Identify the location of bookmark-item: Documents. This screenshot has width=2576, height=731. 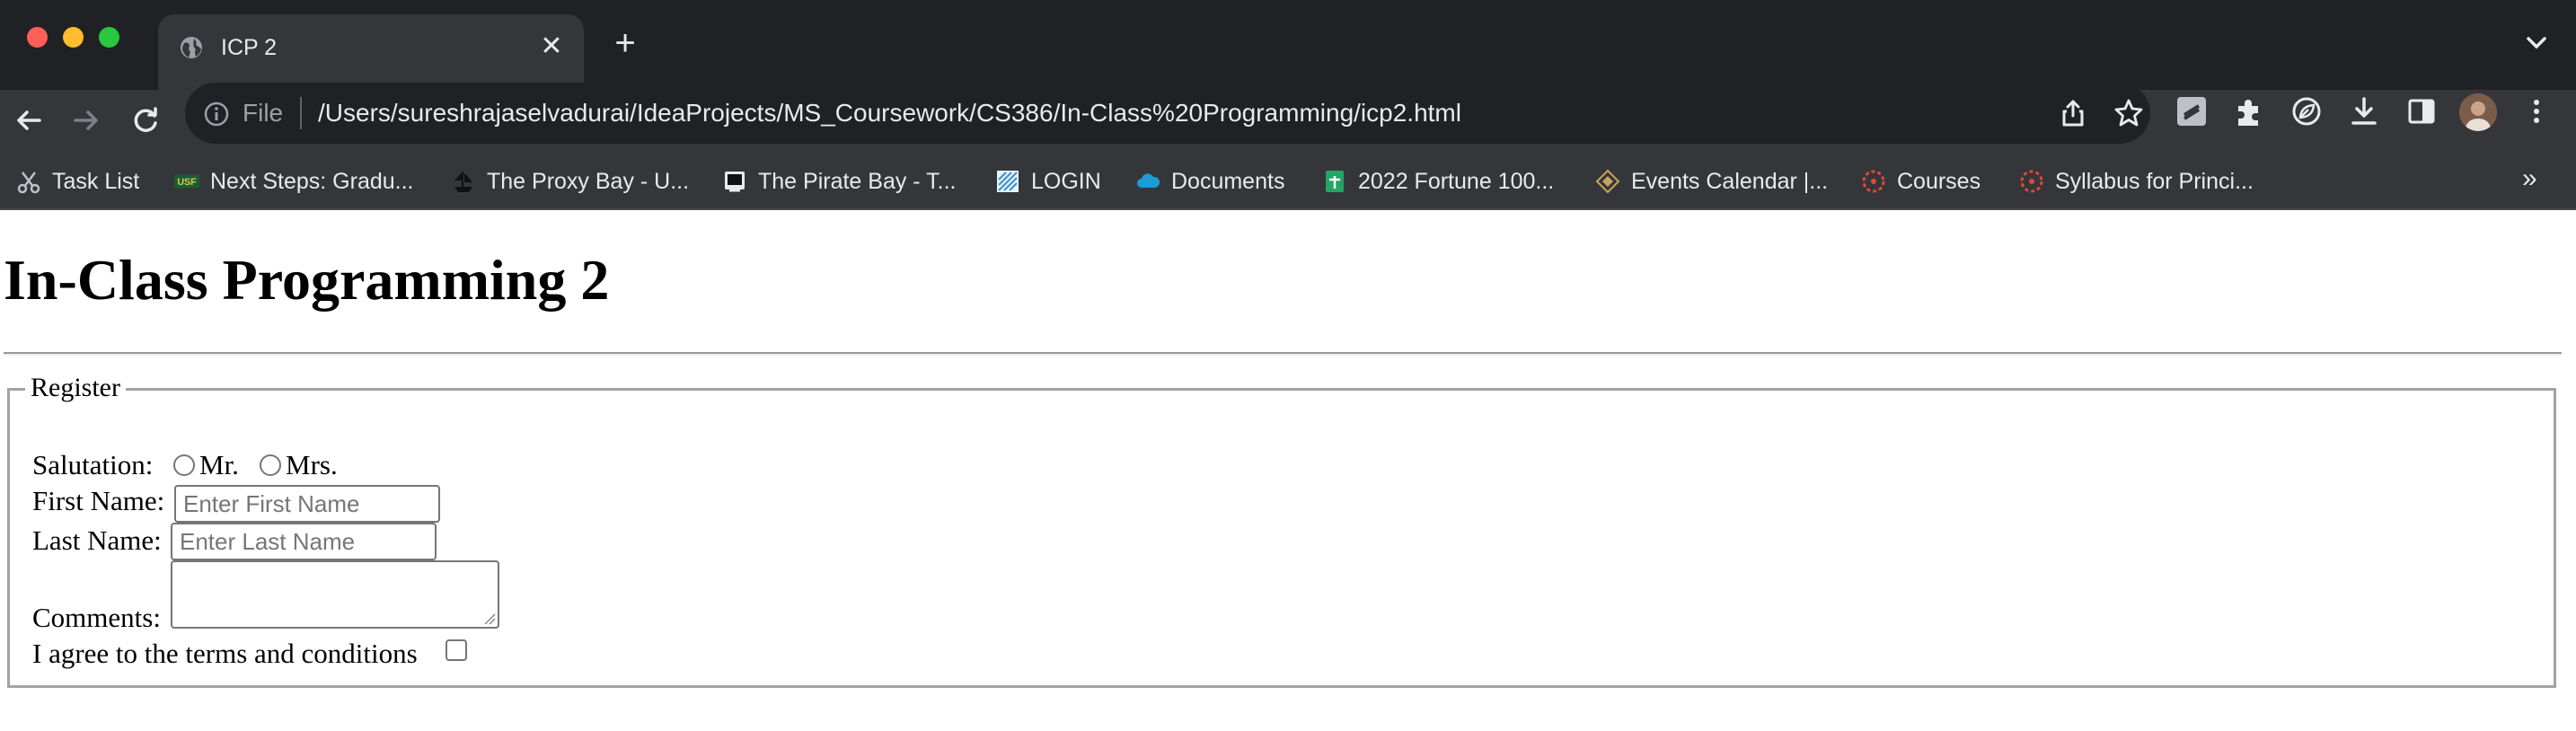
(1209, 181).